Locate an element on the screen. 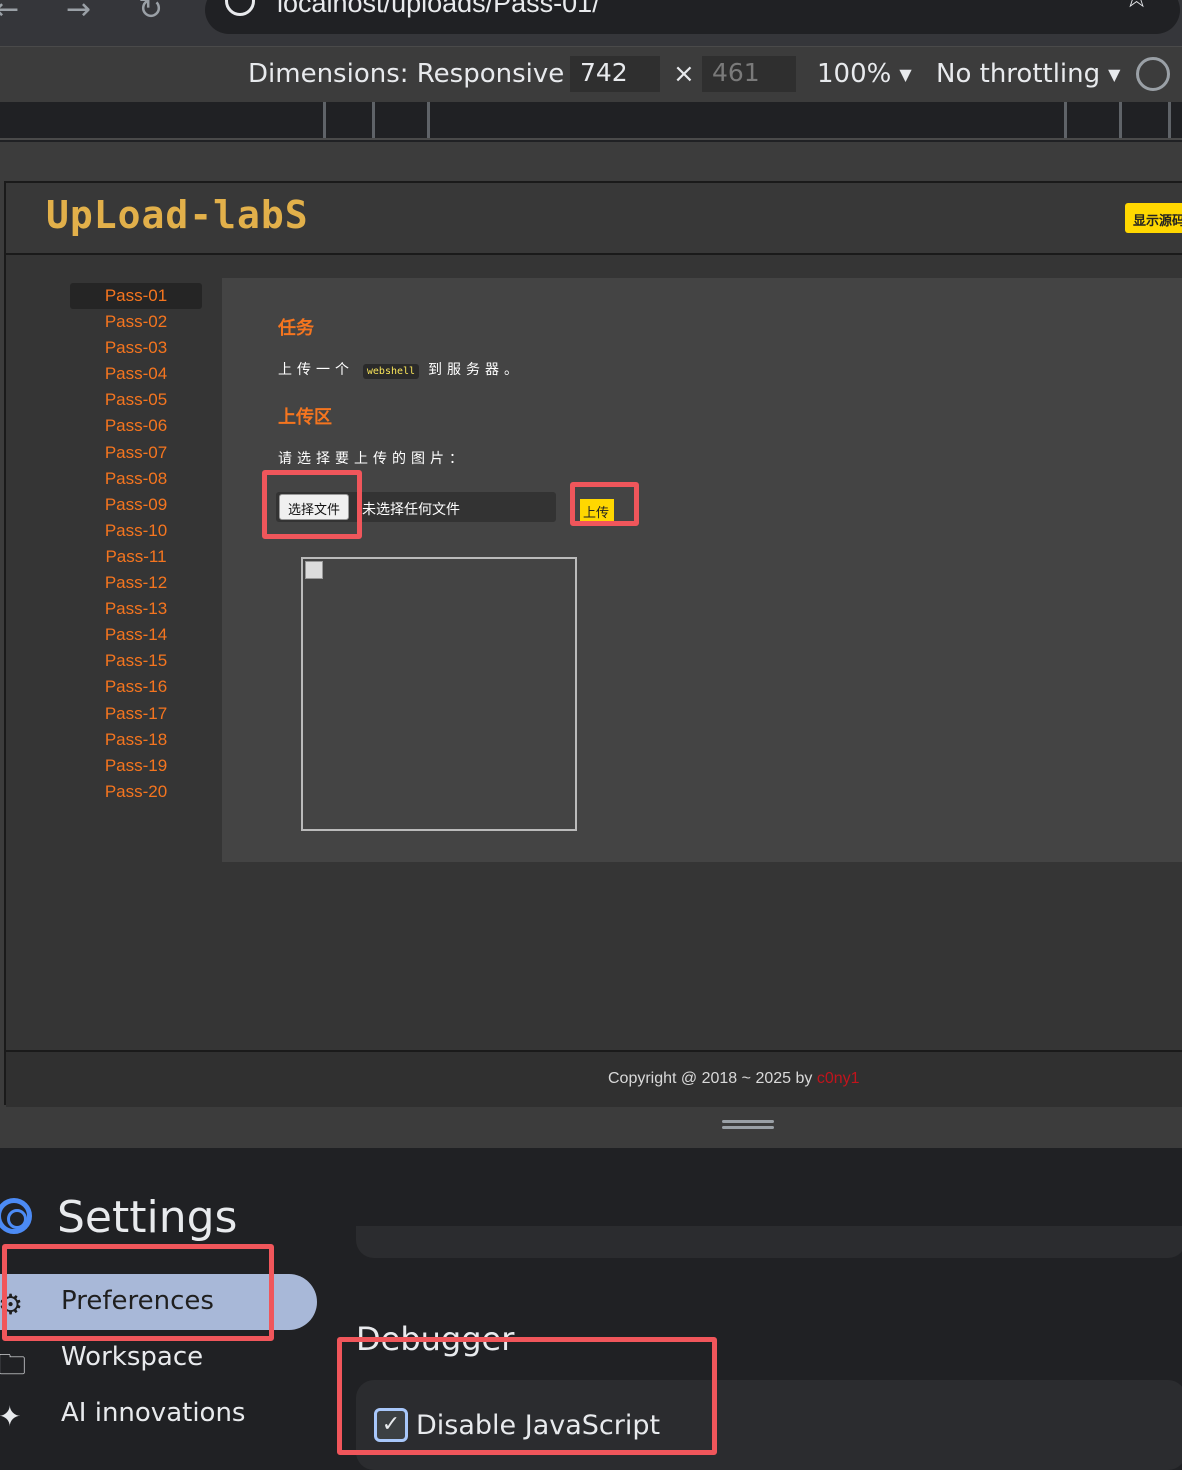  nav-item-pass-05: Pass-05 is located at coordinates (136, 400).